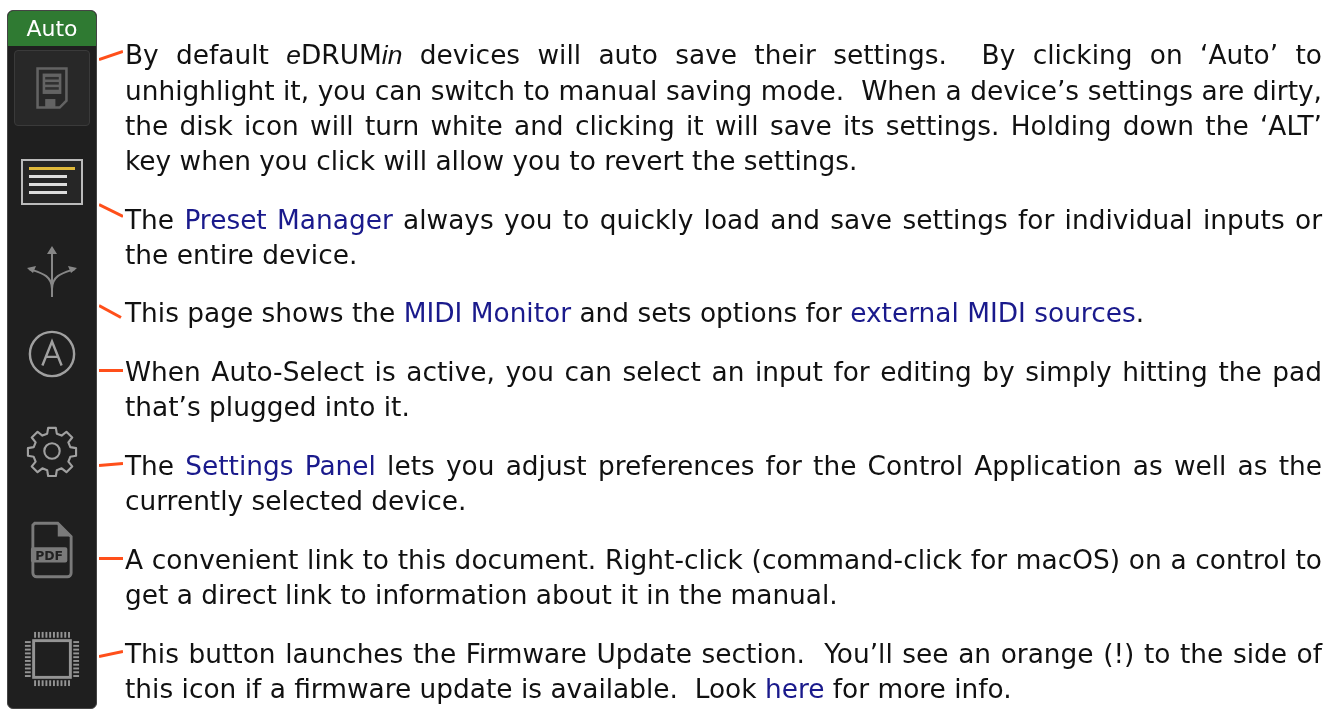  I want to click on description-paragraph: The Settings Panel lets you adjust preferences for the Control Application as well as the currently selected device., so click(723, 483).